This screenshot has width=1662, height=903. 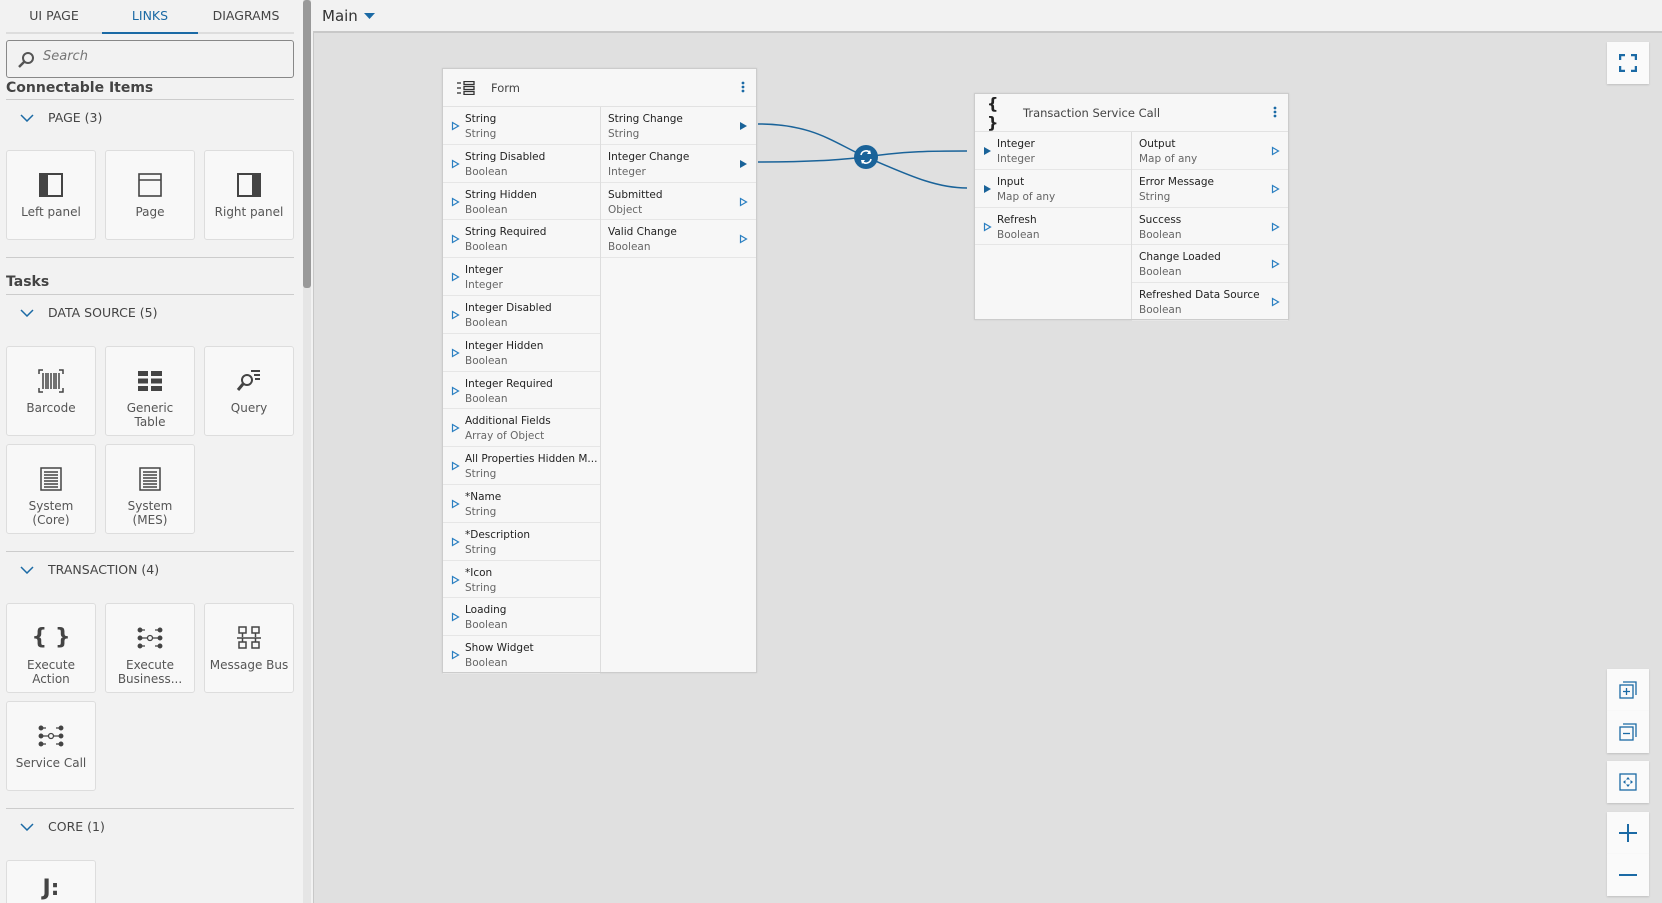 What do you see at coordinates (1160, 219) in the screenshot?
I see `port-name: Success` at bounding box center [1160, 219].